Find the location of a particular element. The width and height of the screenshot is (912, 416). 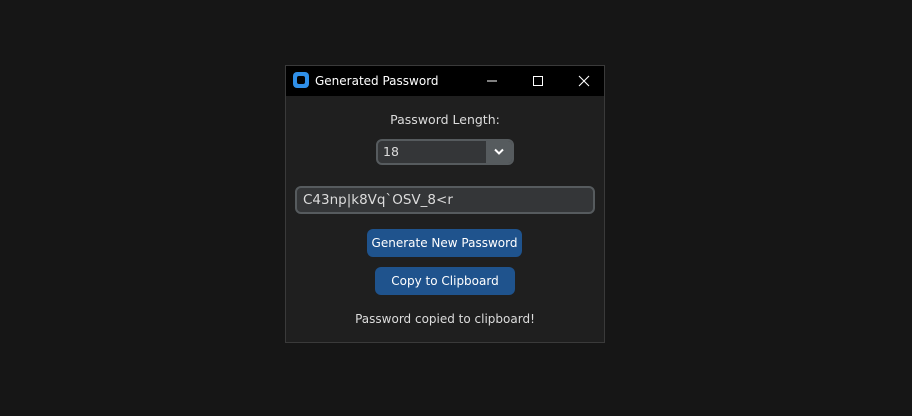

close-button is located at coordinates (584, 81).